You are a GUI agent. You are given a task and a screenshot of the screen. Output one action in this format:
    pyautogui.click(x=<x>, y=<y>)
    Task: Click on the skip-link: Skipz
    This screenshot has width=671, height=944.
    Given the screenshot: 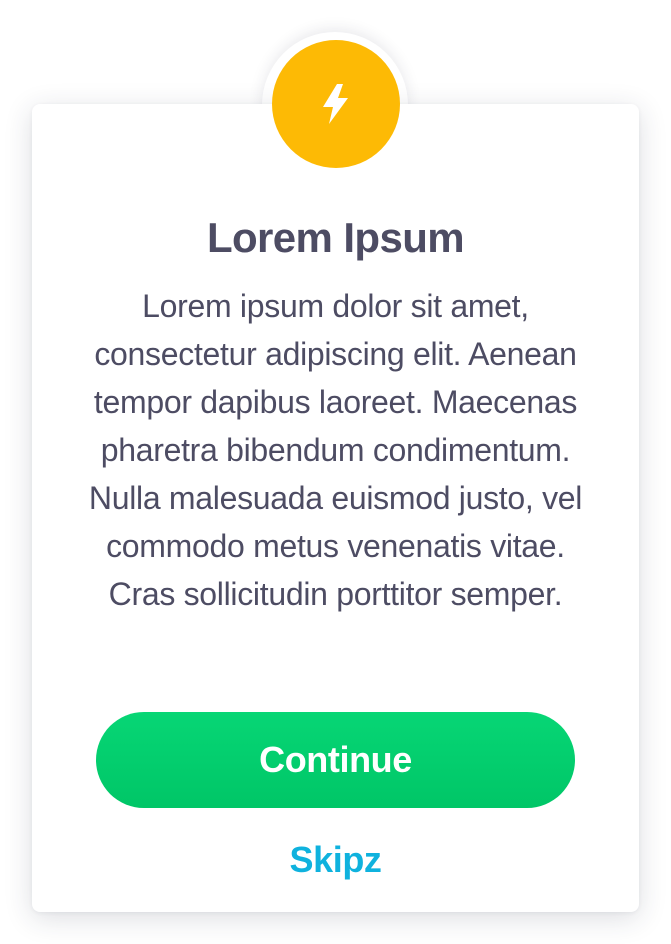 What is the action you would take?
    pyautogui.click(x=335, y=860)
    